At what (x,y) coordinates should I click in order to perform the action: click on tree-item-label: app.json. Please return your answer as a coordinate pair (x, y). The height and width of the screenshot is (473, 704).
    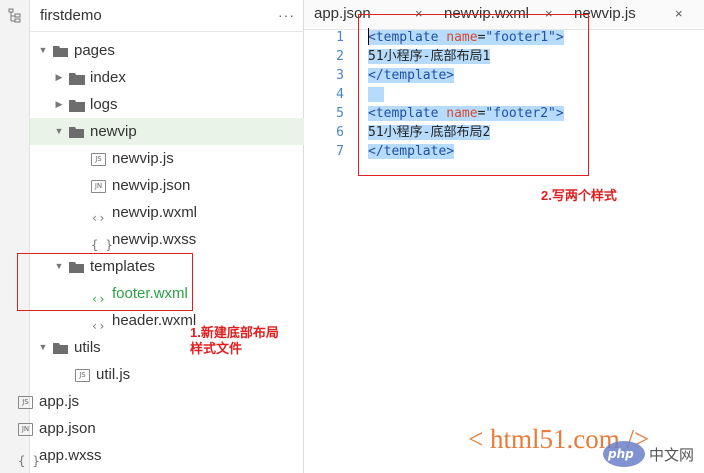
    Looking at the image, I should click on (67, 428).